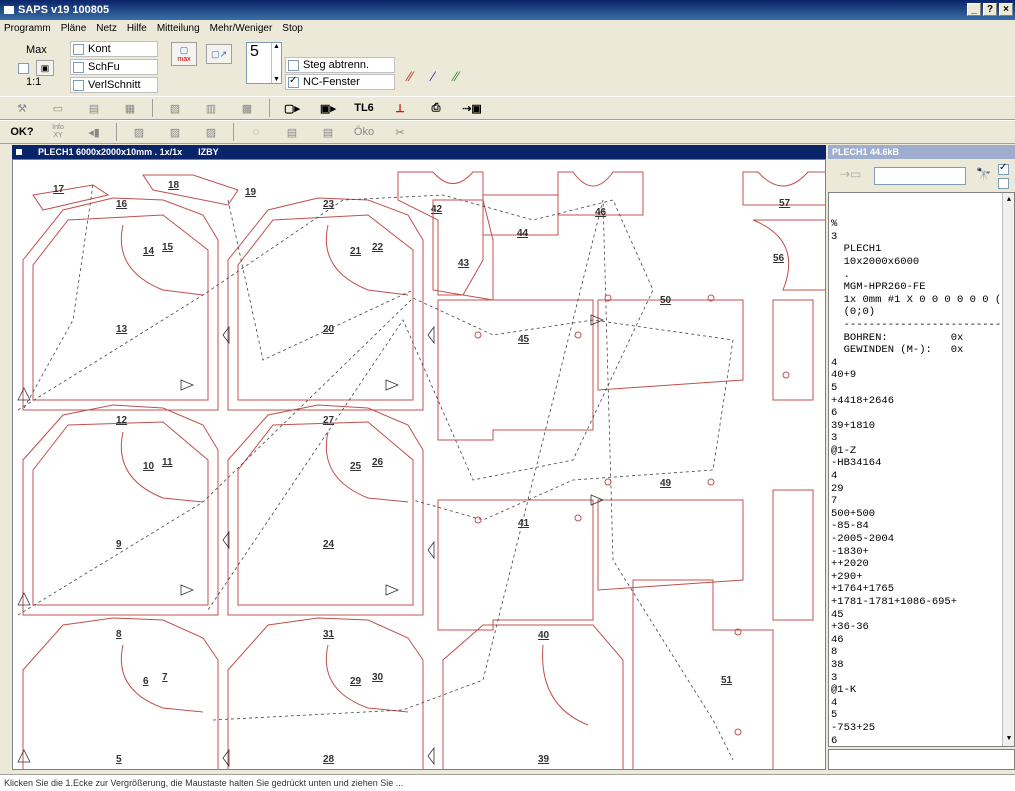 The width and height of the screenshot is (1015, 791). I want to click on kont-option: Kont, so click(114, 49).